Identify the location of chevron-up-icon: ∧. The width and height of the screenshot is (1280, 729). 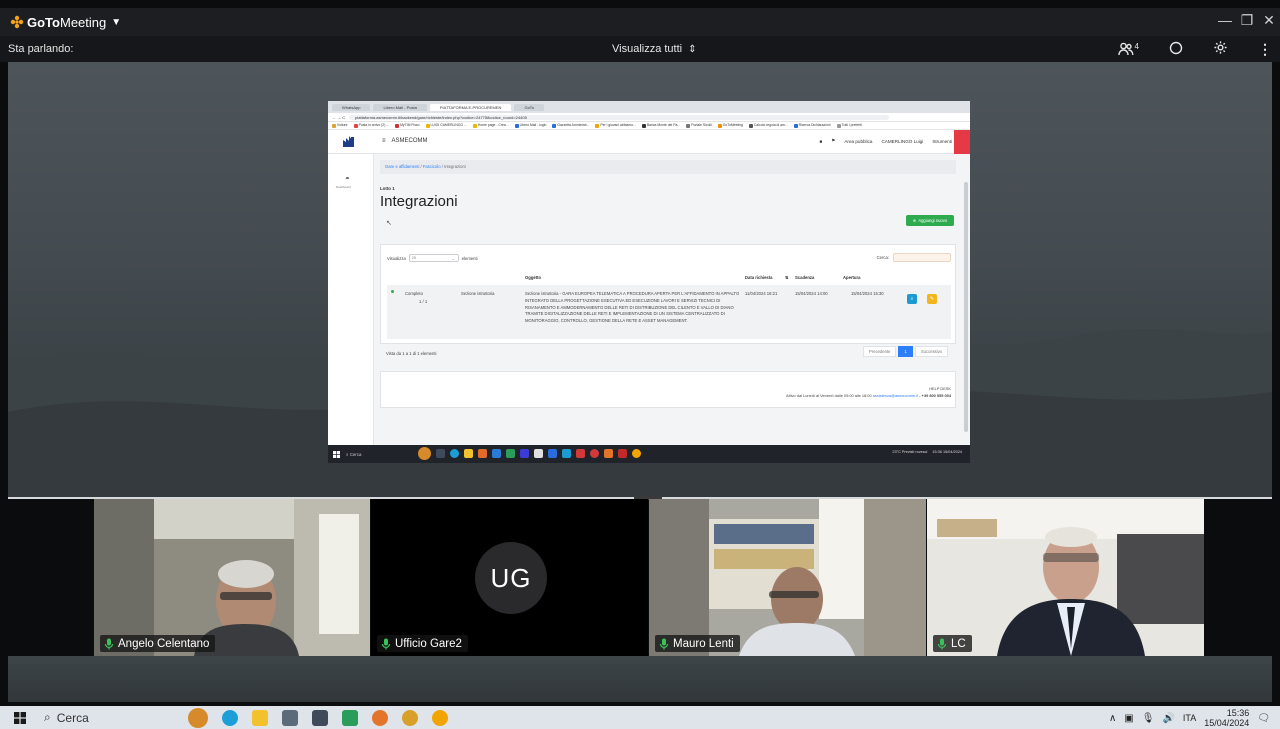
(1112, 718).